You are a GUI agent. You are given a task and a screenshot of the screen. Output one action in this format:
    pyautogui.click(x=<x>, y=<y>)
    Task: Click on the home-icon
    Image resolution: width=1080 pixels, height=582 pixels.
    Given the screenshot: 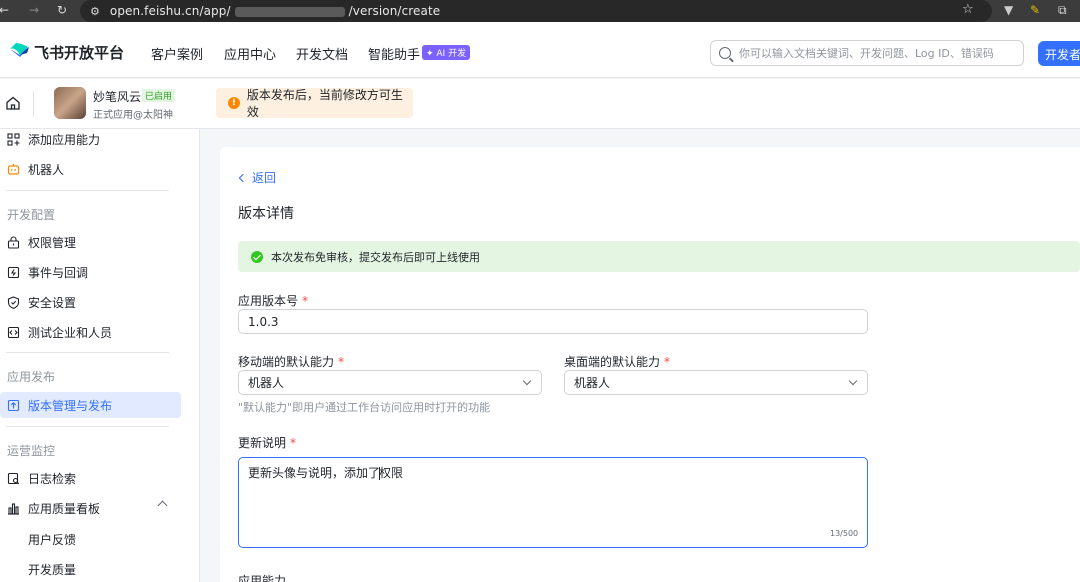 What is the action you would take?
    pyautogui.click(x=13, y=103)
    